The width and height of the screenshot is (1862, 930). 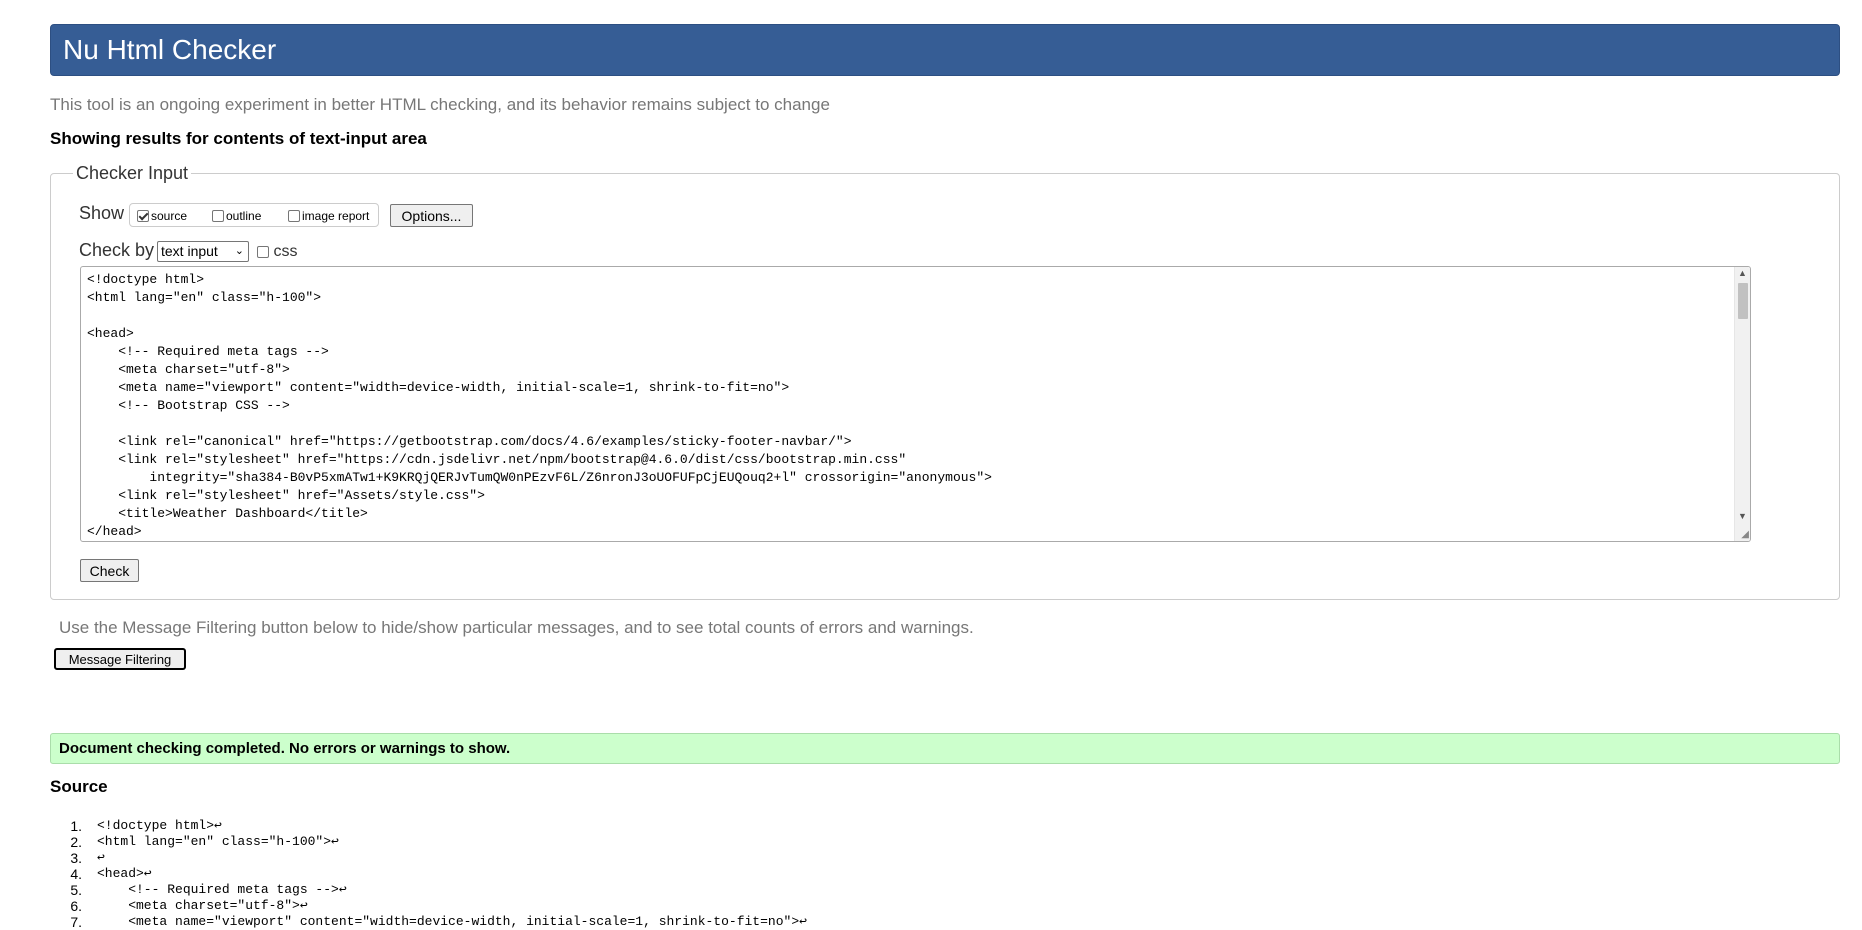 I want to click on check-by-selected-value: text input, so click(x=189, y=251).